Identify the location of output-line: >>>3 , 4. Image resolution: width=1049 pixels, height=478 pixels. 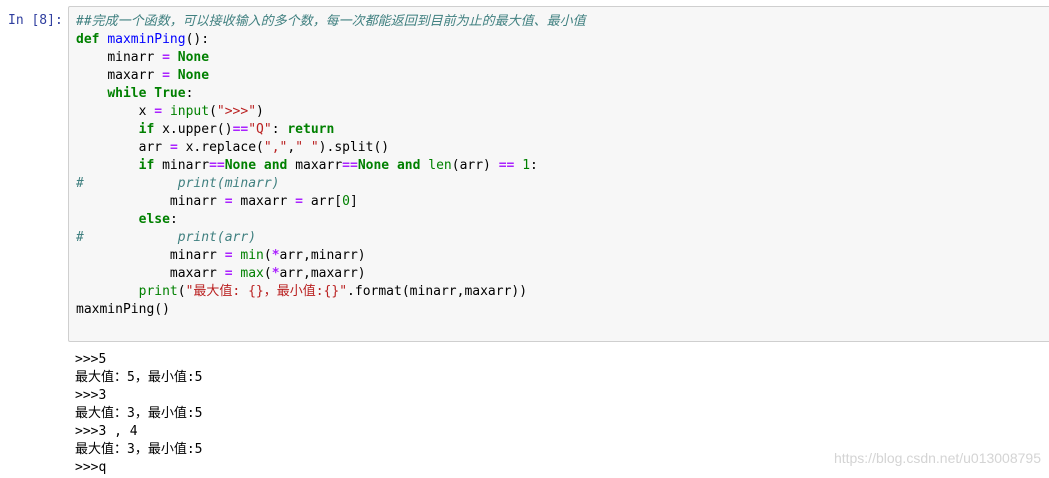
(106, 431).